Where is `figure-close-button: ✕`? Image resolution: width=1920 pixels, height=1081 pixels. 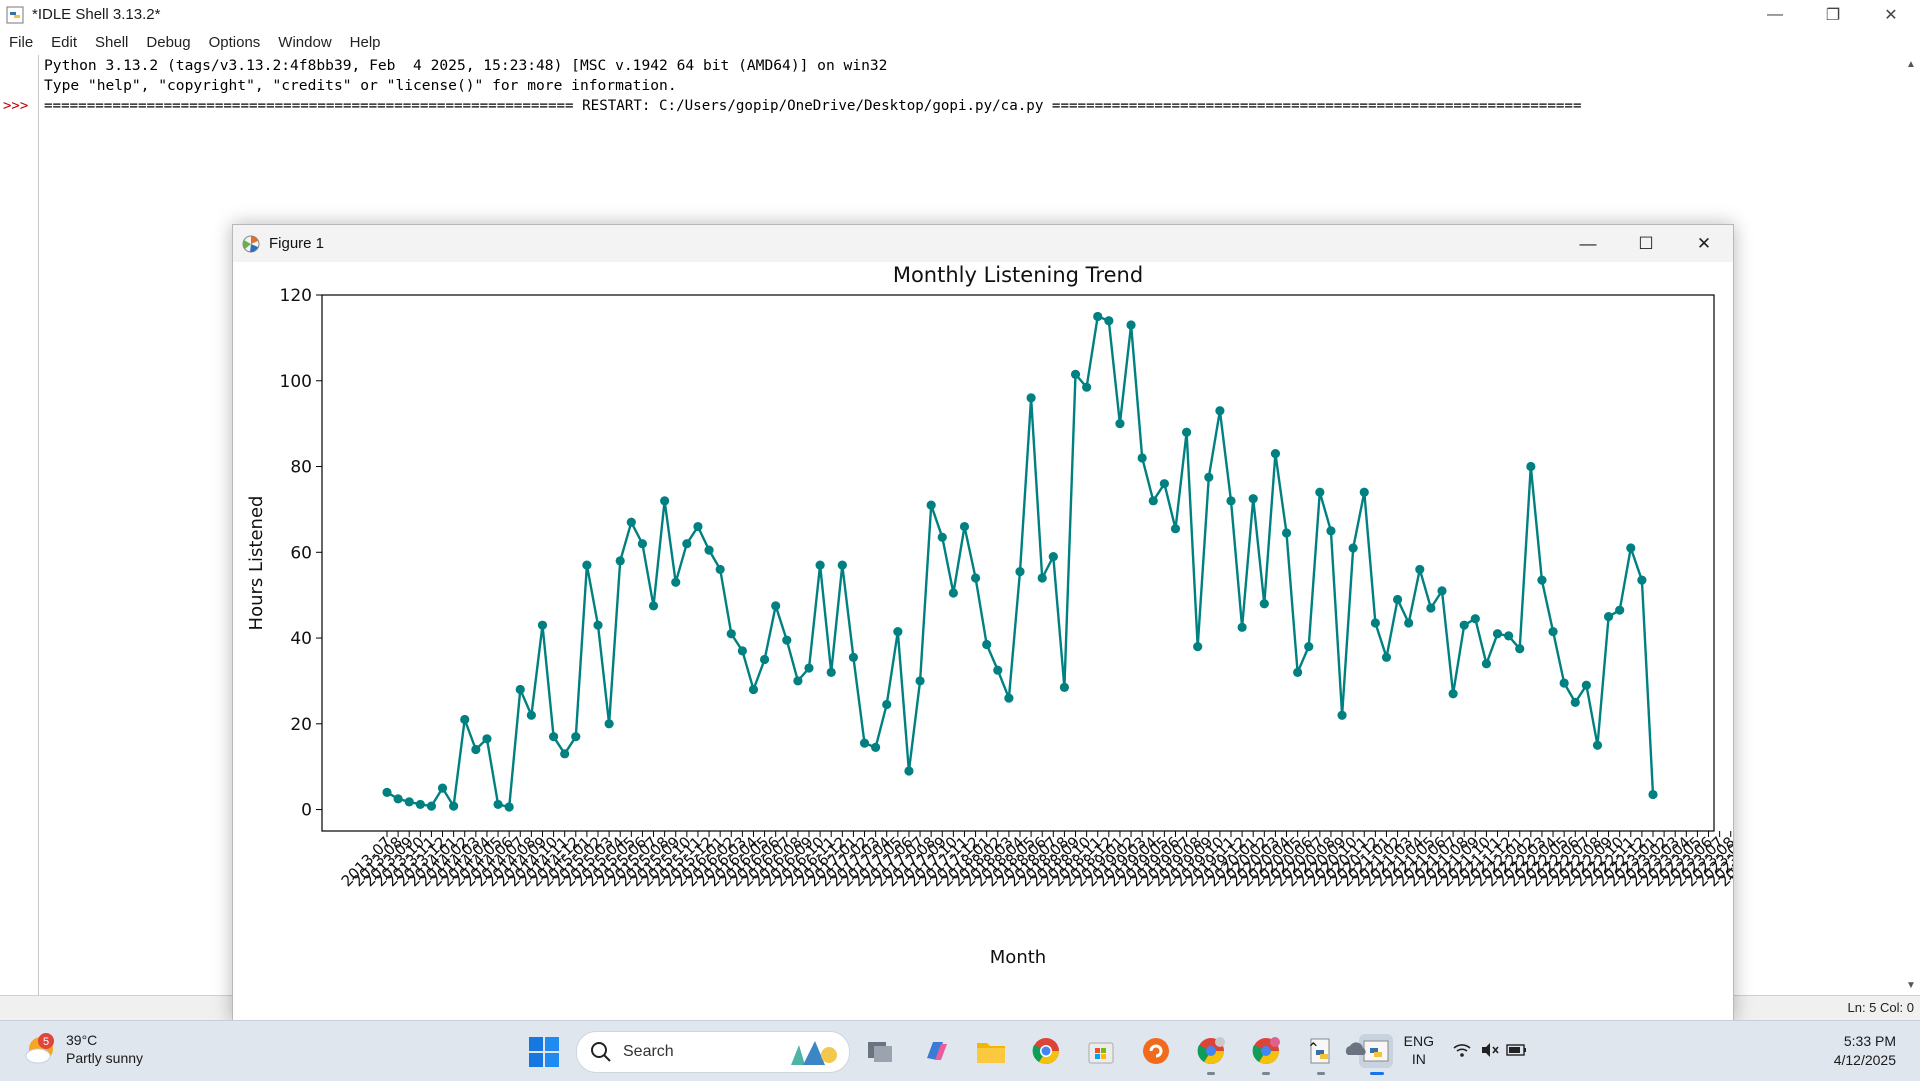 figure-close-button: ✕ is located at coordinates (1704, 243).